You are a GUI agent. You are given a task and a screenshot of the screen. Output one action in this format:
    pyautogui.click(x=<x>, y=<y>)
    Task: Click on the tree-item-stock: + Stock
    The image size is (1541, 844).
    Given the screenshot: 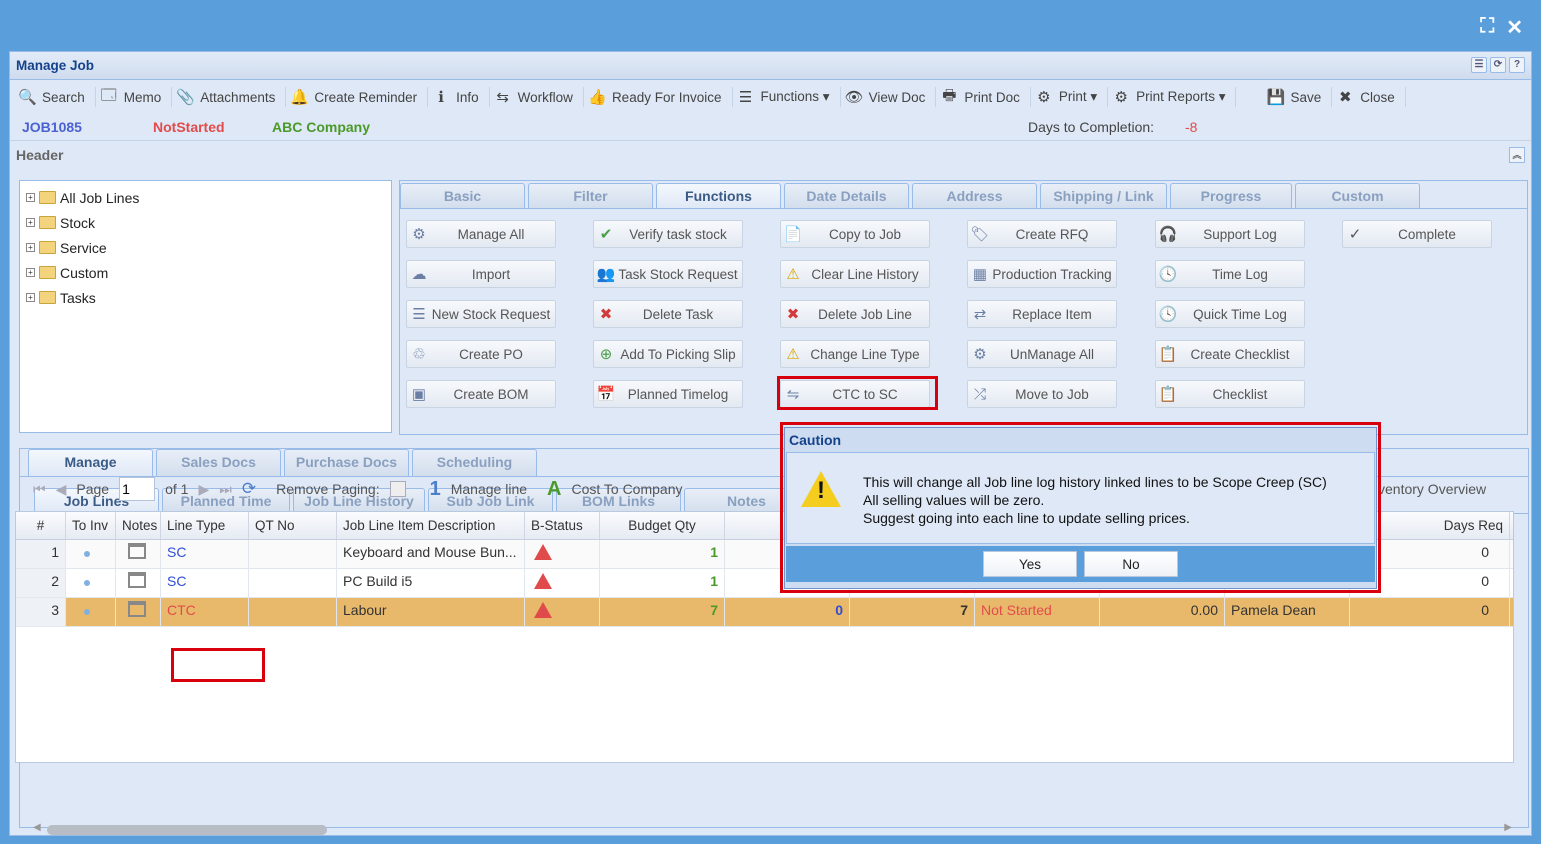 What is the action you would take?
    pyautogui.click(x=205, y=222)
    